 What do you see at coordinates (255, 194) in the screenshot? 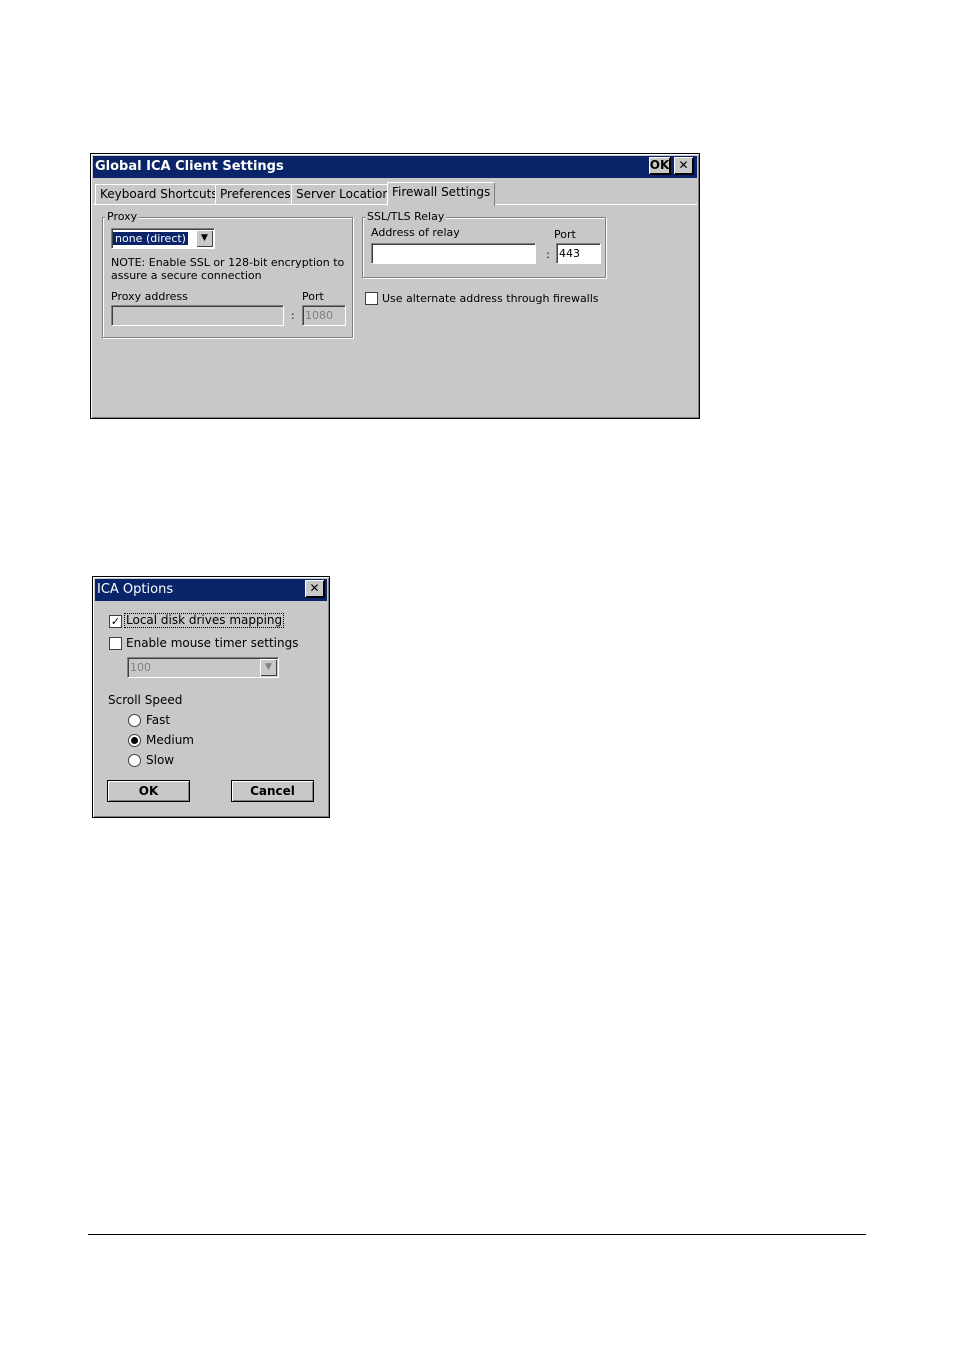
I see `tab-preferences: Preferences` at bounding box center [255, 194].